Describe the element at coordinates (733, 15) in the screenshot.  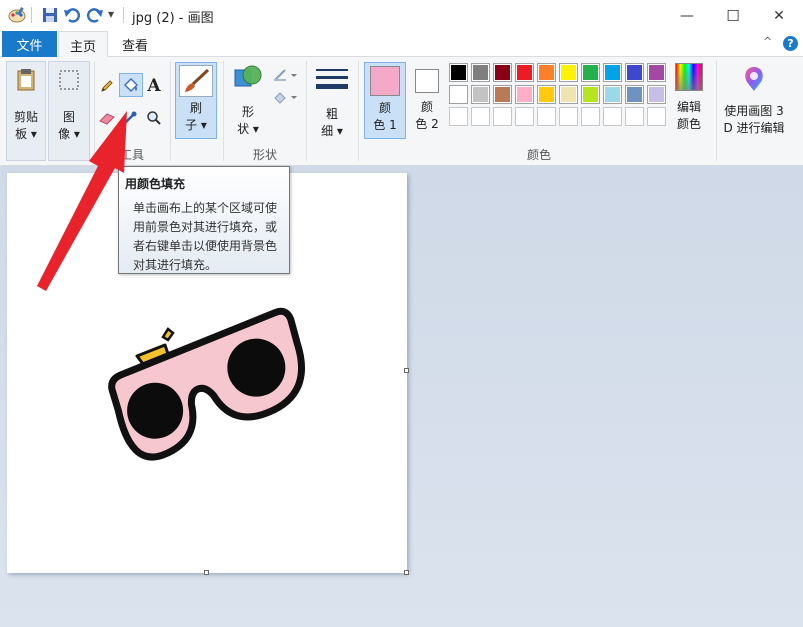
I see `maximize-button: ☐` at that location.